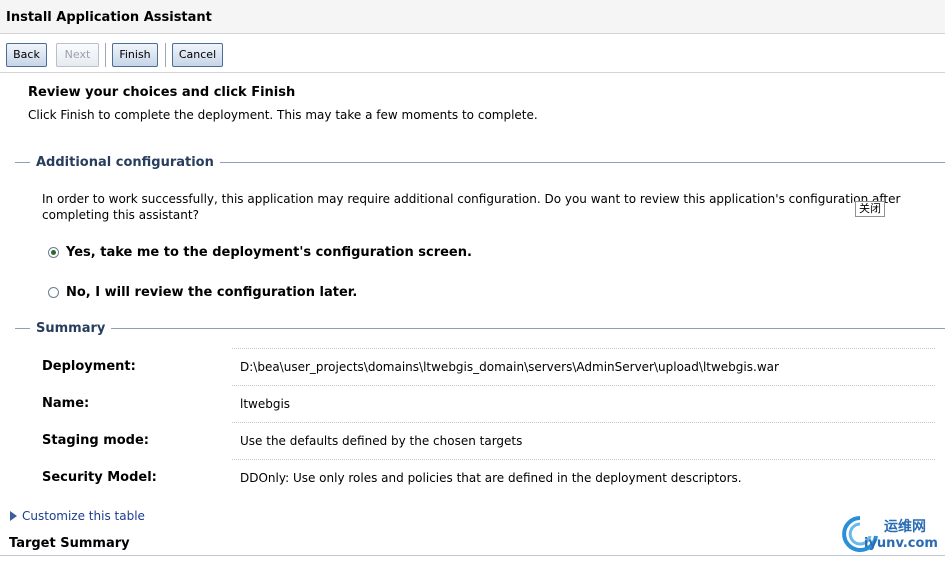  I want to click on customize-table-link: Customize this table, so click(77, 516).